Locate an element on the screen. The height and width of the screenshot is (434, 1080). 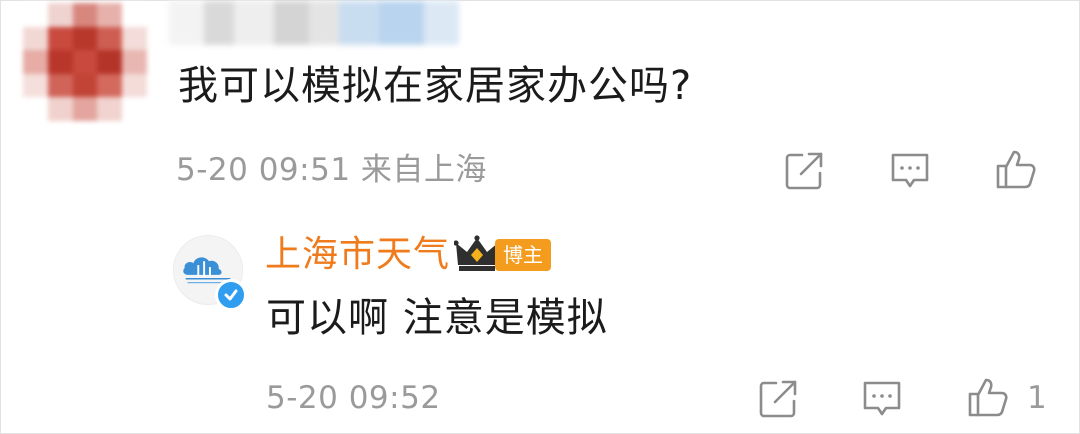
reply-timestamp: 5-20 09:52 is located at coordinates (353, 398).